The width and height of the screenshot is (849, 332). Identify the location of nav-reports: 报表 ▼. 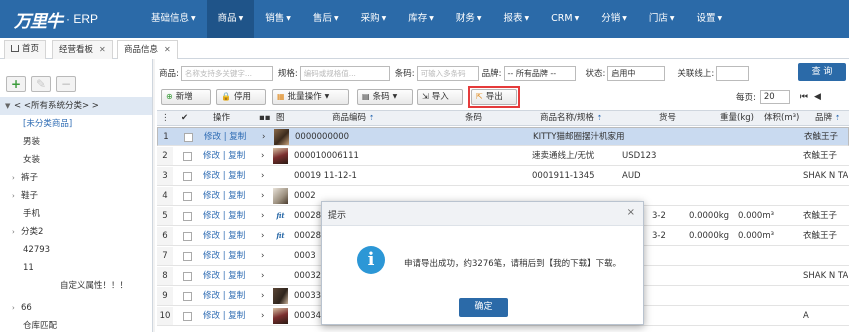
(516, 19).